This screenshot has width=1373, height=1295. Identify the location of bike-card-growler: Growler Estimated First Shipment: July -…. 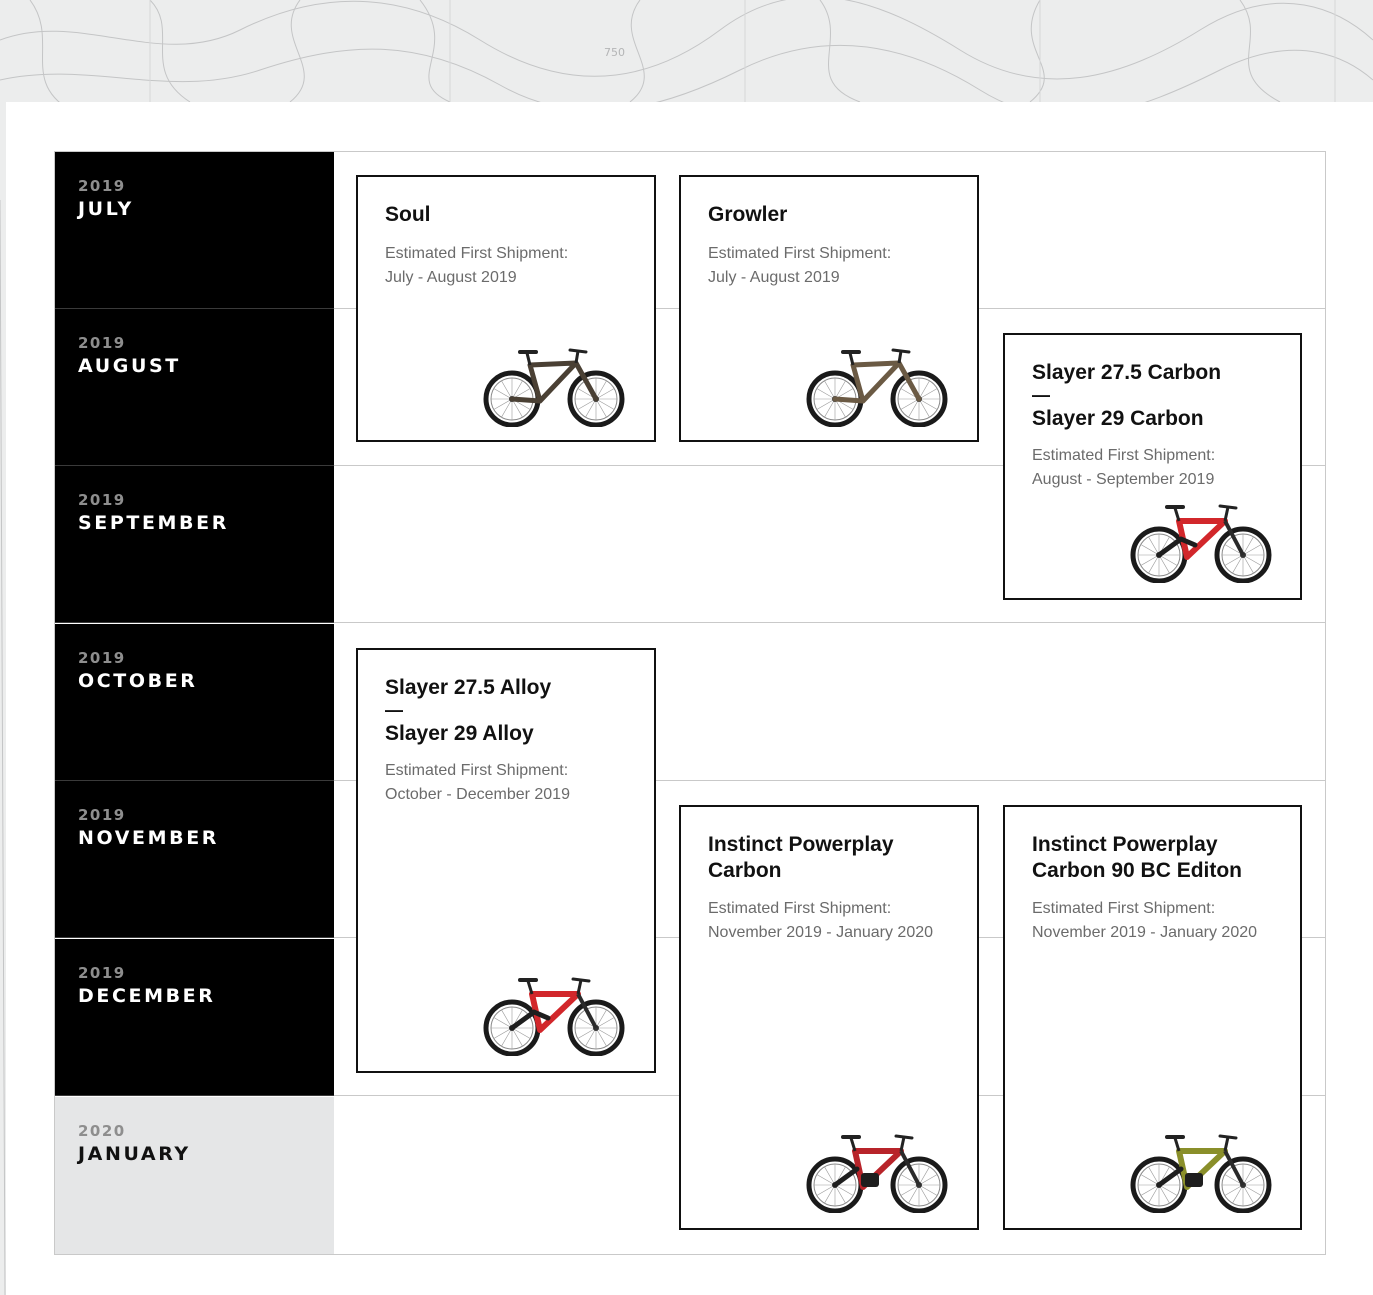
(829, 308).